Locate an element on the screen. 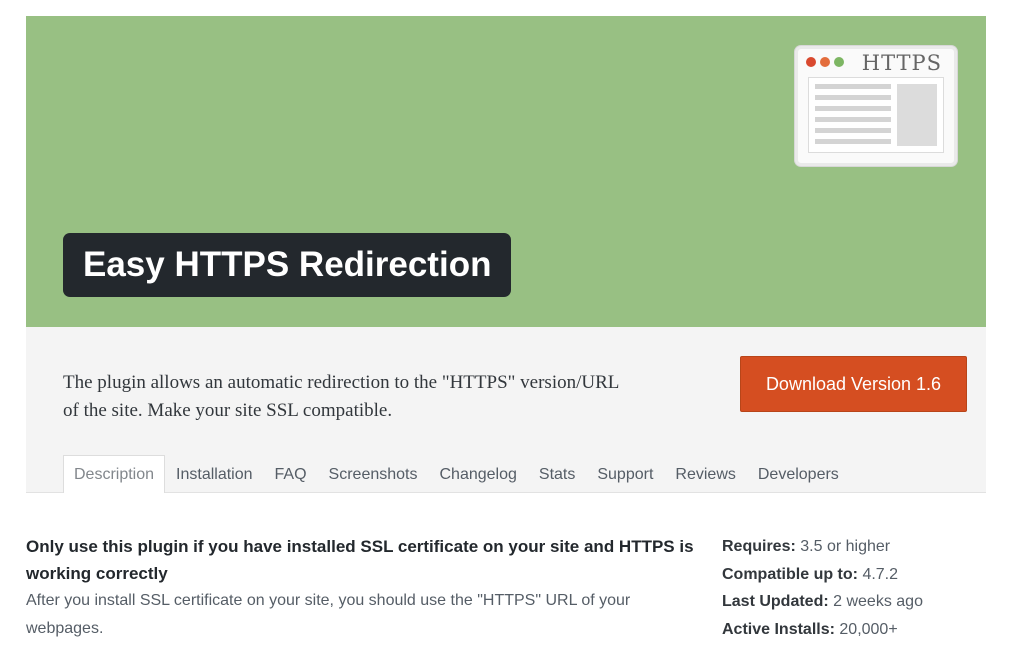  tab-description: Description is located at coordinates (114, 474).